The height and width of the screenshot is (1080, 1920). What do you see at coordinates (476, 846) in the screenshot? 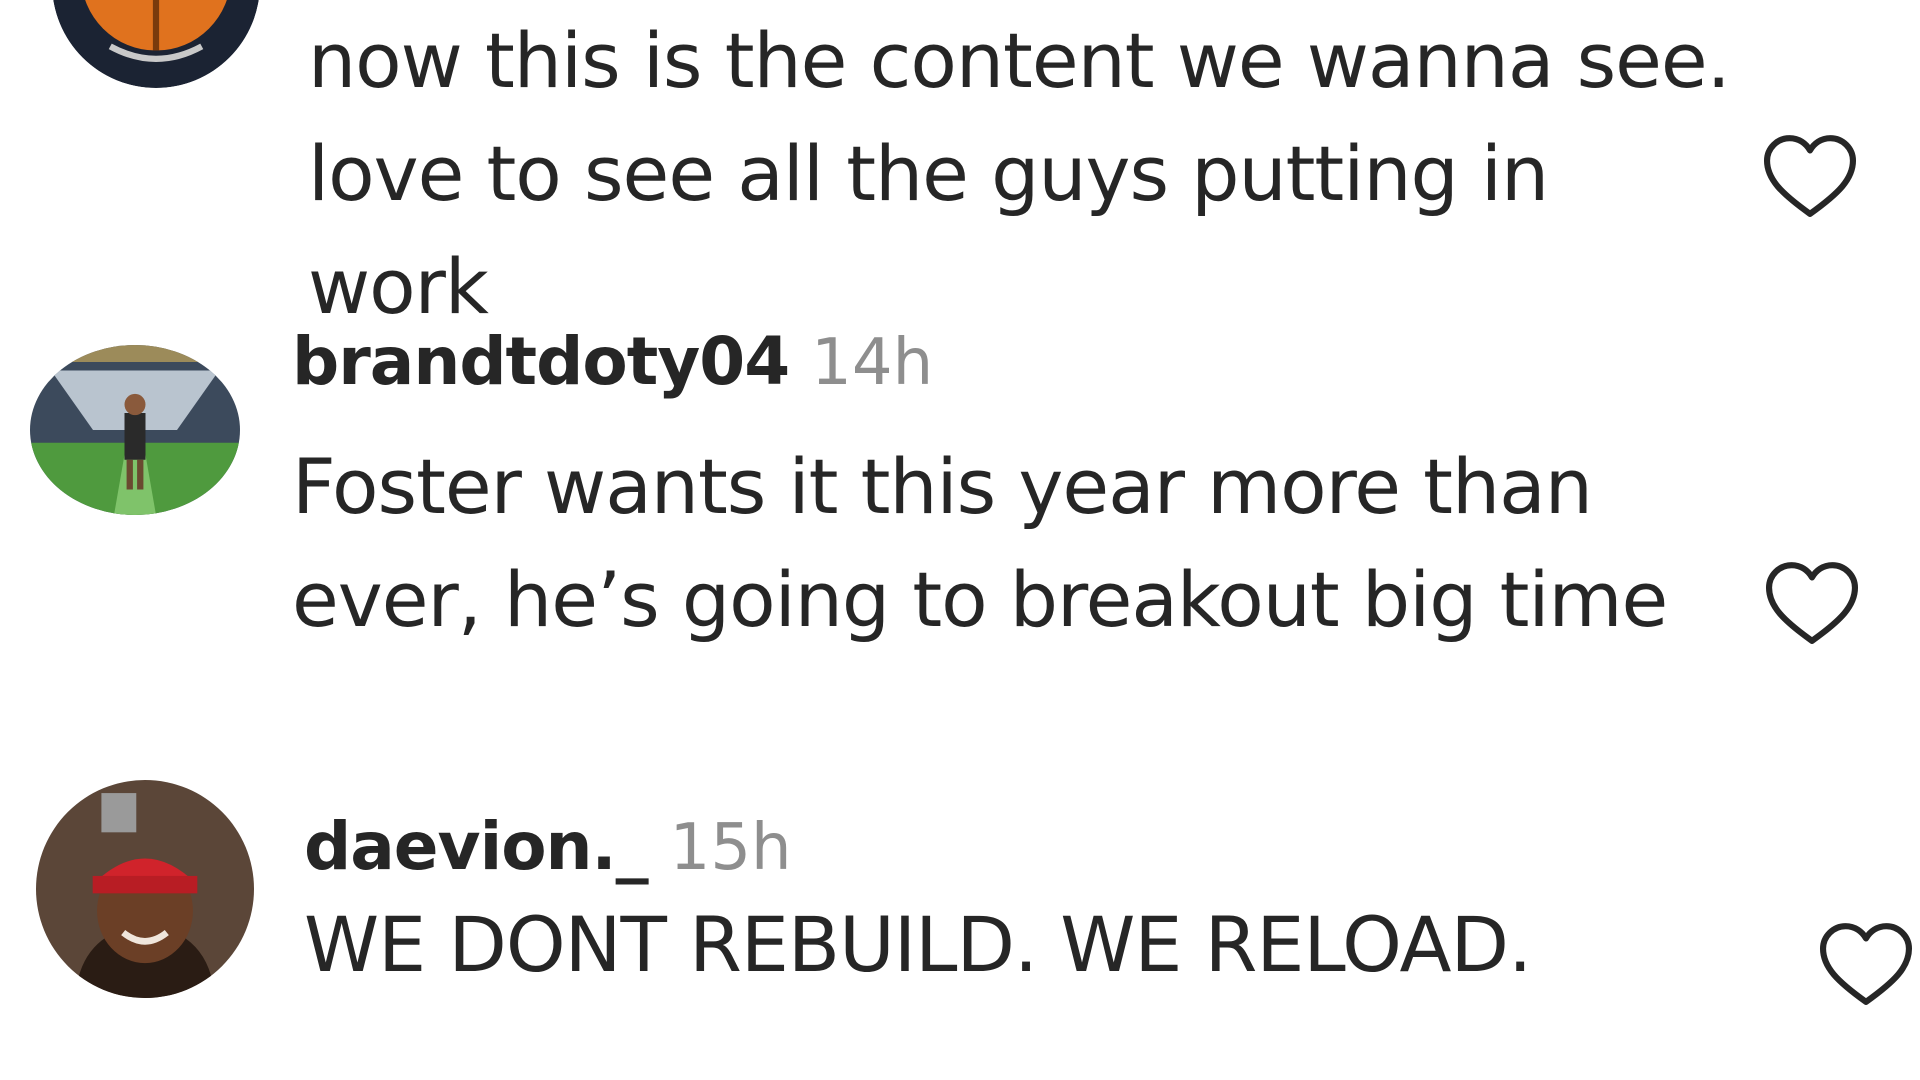
I see `username-link: daevion._` at bounding box center [476, 846].